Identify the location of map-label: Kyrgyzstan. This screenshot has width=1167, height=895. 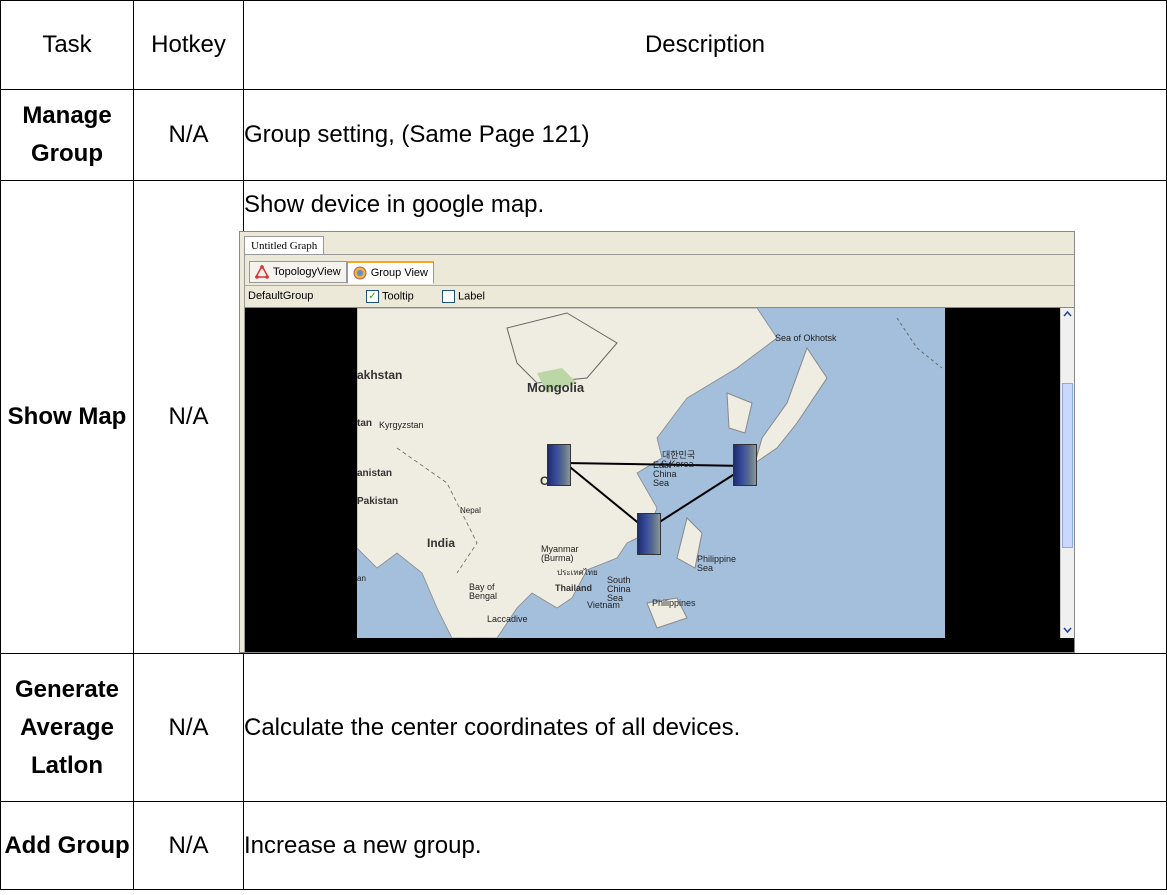
(401, 425).